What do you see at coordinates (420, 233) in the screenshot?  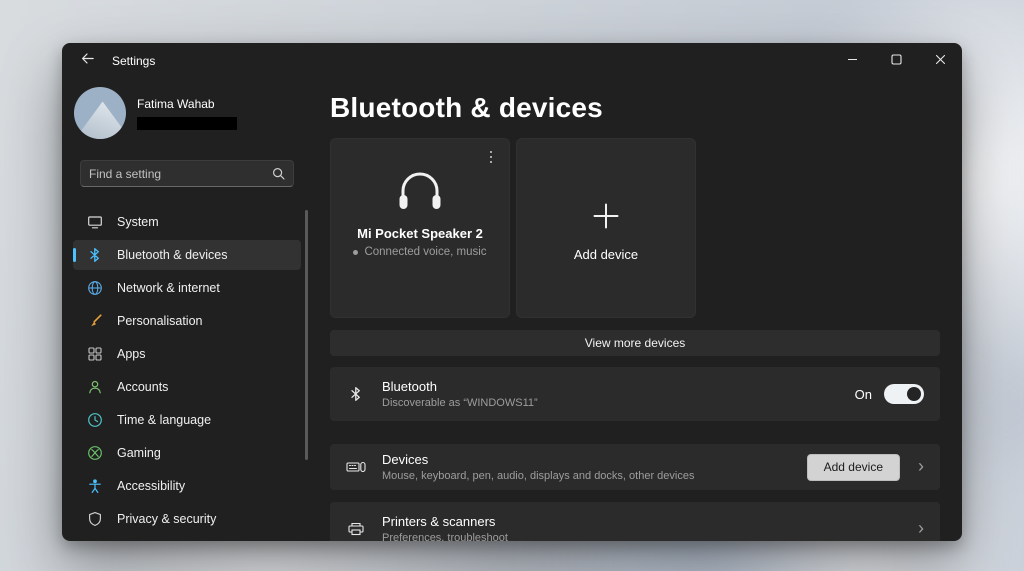 I see `device-name: Mi Pocket Speaker 2` at bounding box center [420, 233].